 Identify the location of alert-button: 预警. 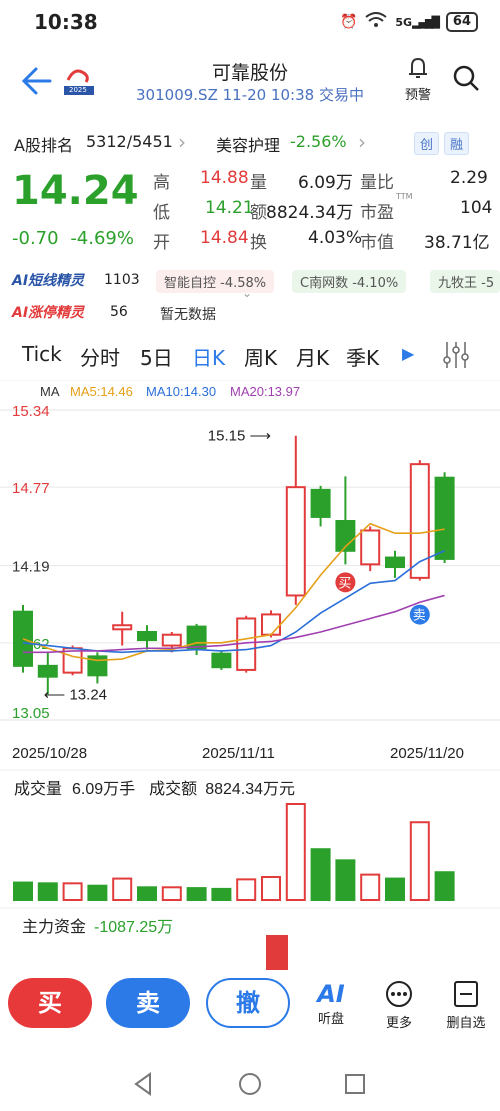
(418, 79).